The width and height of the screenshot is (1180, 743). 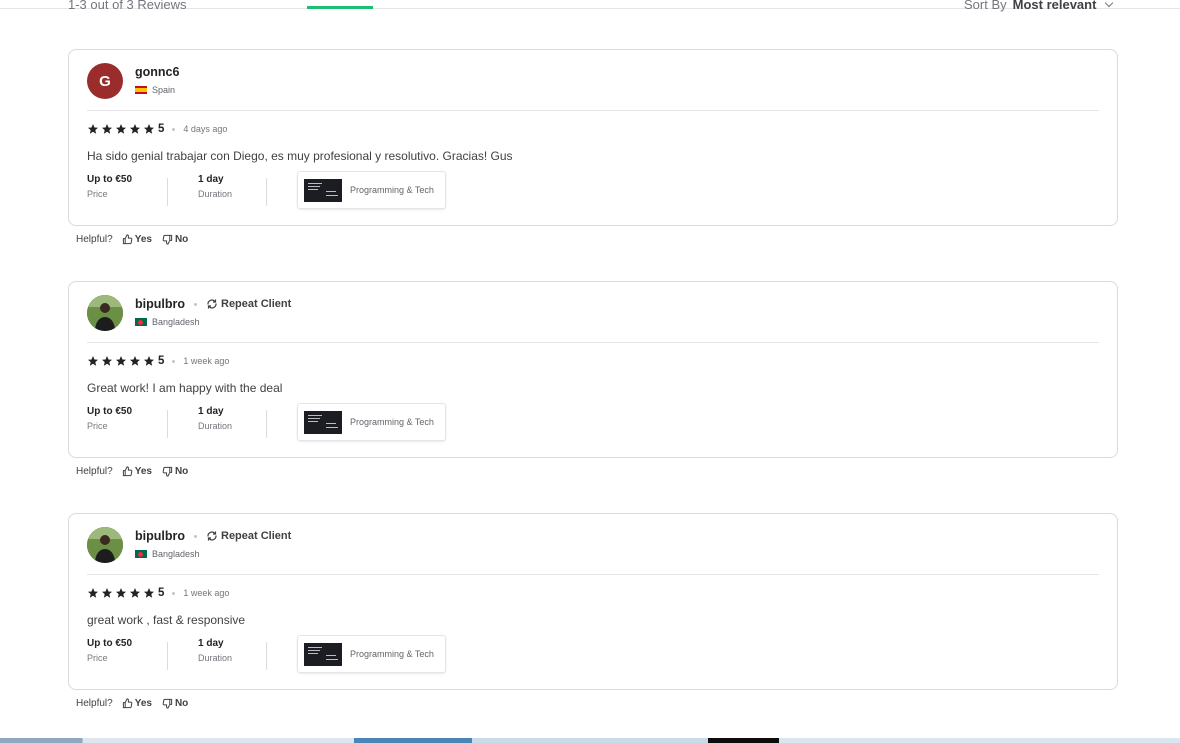 What do you see at coordinates (206, 361) in the screenshot?
I see `review-time: 1 week ago` at bounding box center [206, 361].